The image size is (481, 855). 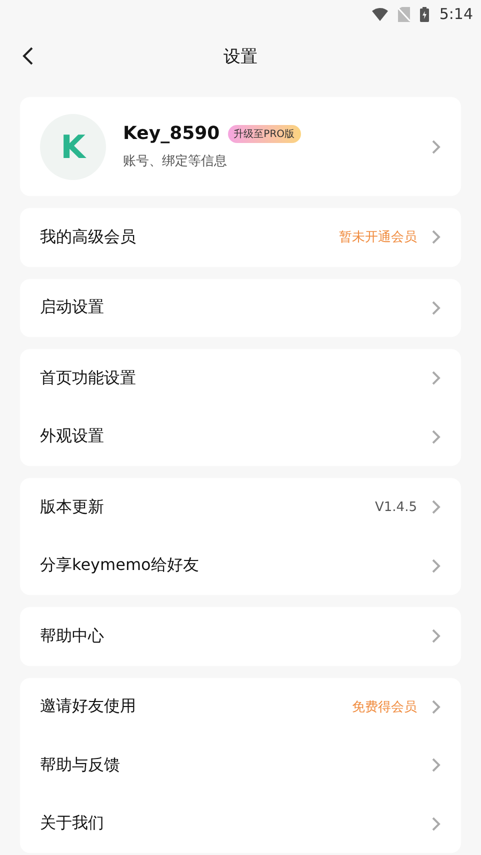 What do you see at coordinates (264, 133) in the screenshot?
I see `pro-badge: 升级至PRO版` at bounding box center [264, 133].